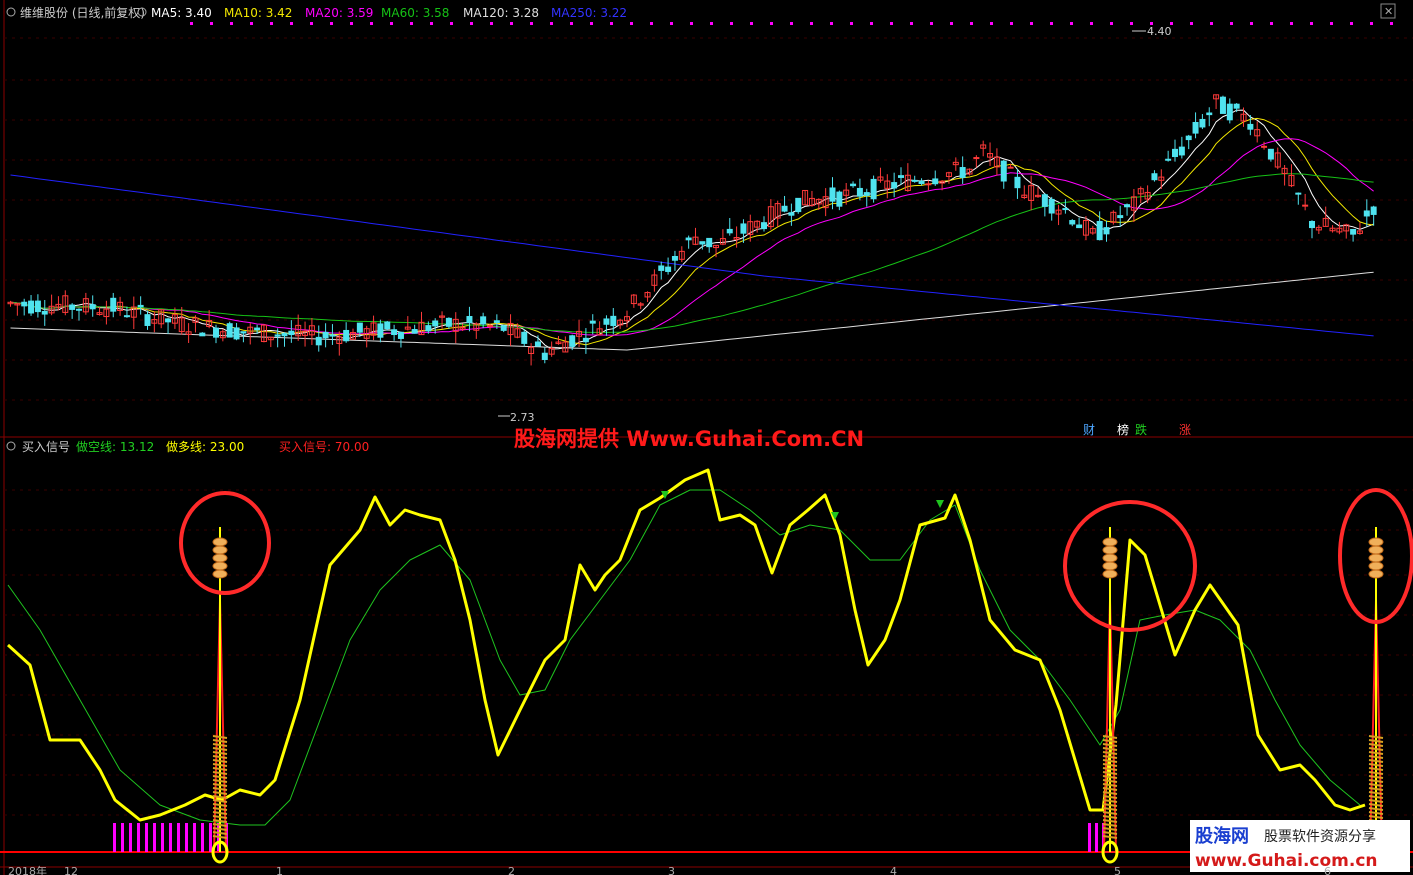 This screenshot has width=1413, height=875. Describe the element at coordinates (71, 870) in the screenshot. I see `x-label-dec: 12` at that location.